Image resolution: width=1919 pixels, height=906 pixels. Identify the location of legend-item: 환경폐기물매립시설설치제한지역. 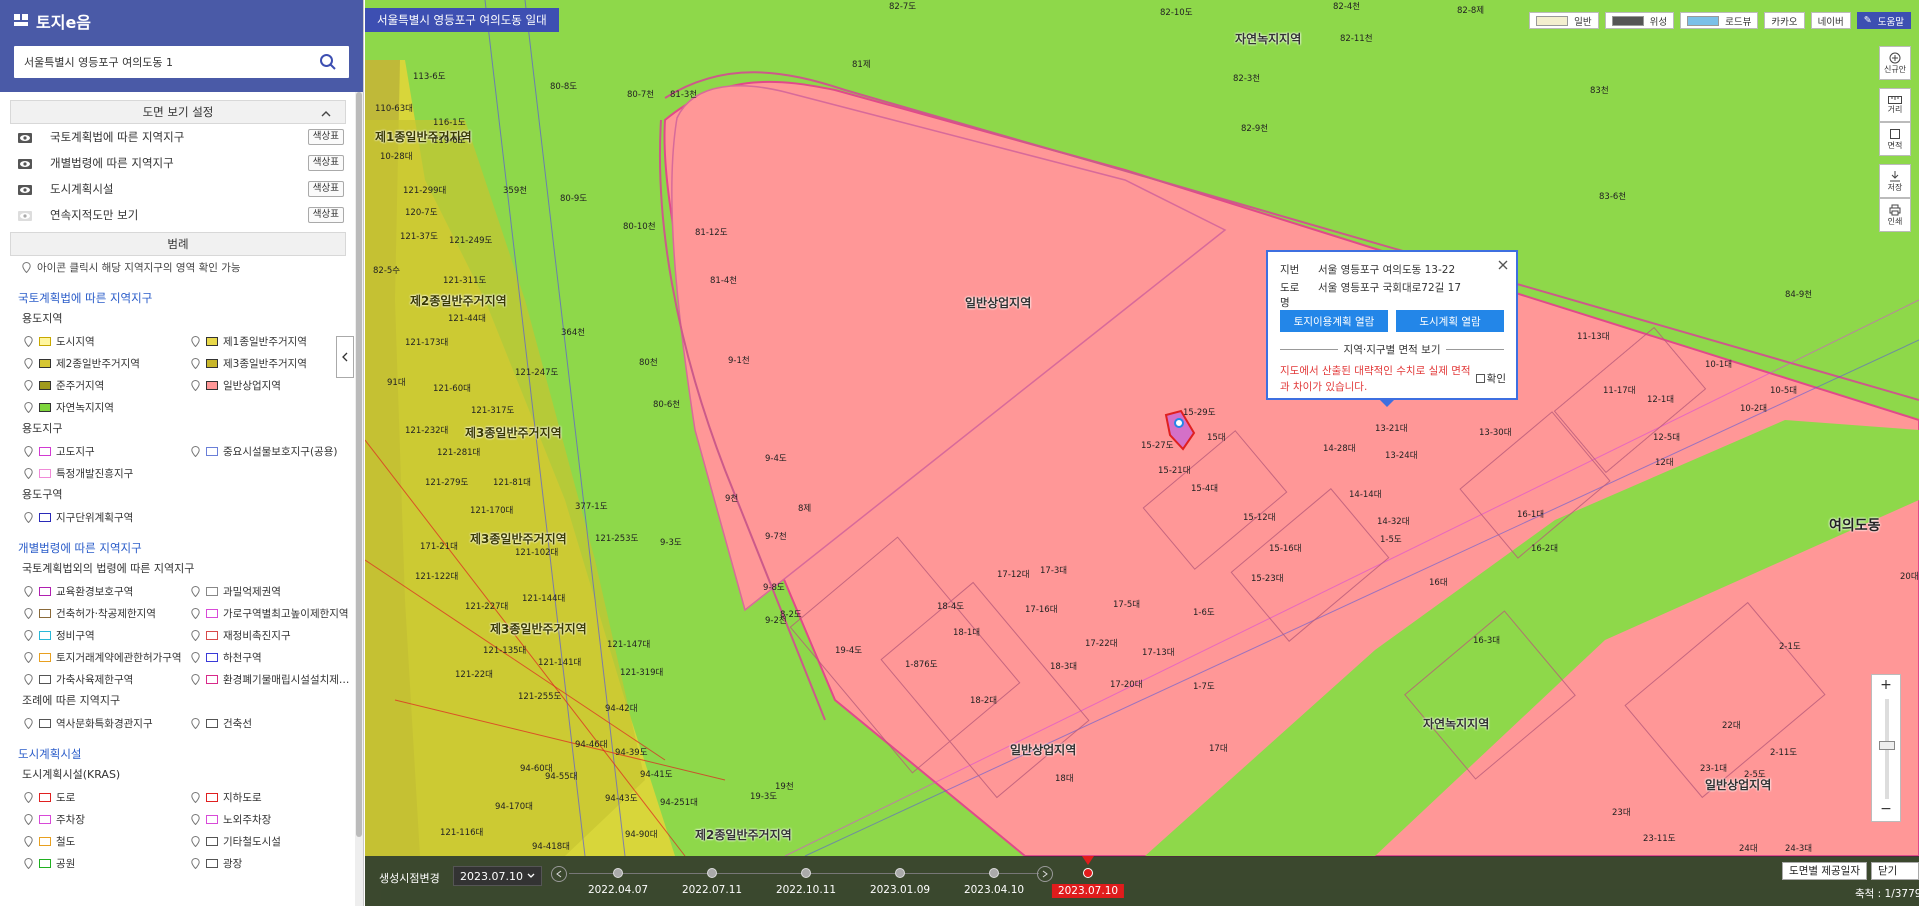
(273, 679).